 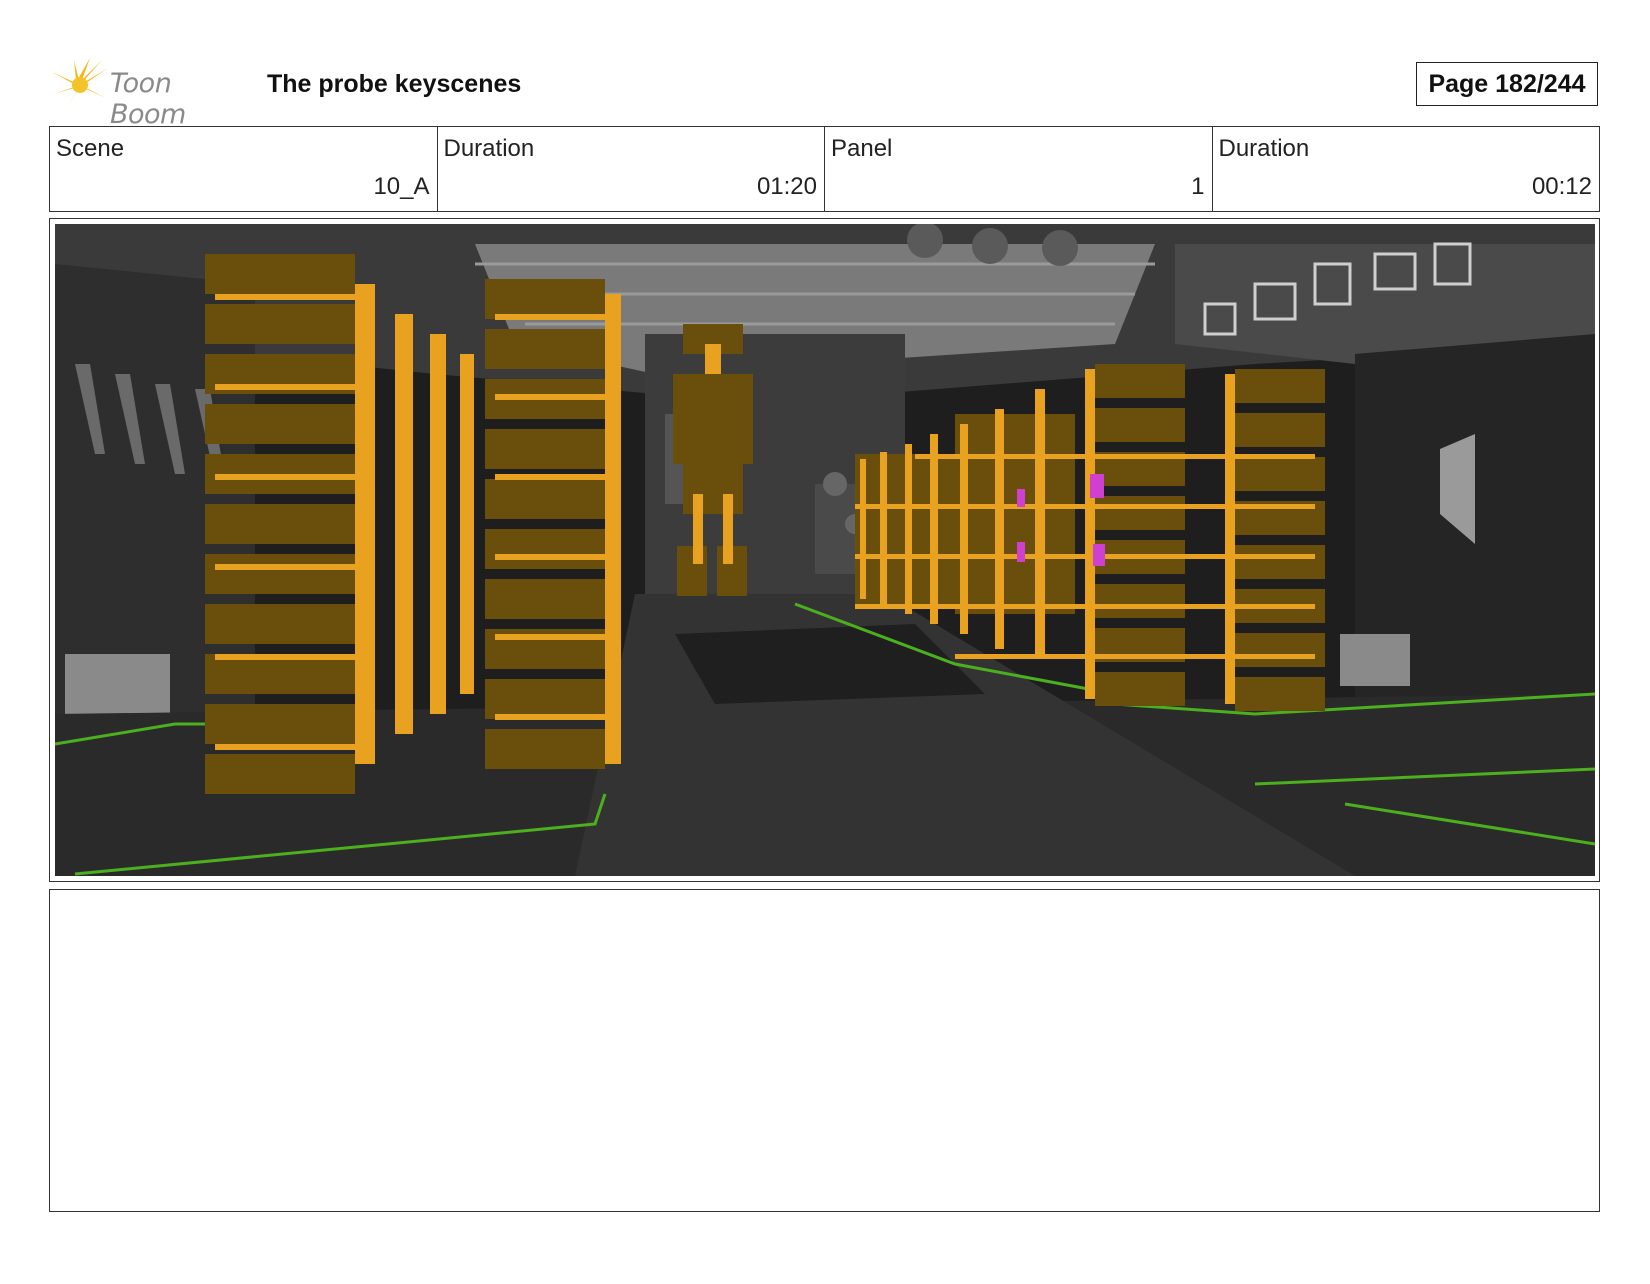 I want to click on panel-duration-value: 00:12, so click(x=1561, y=186).